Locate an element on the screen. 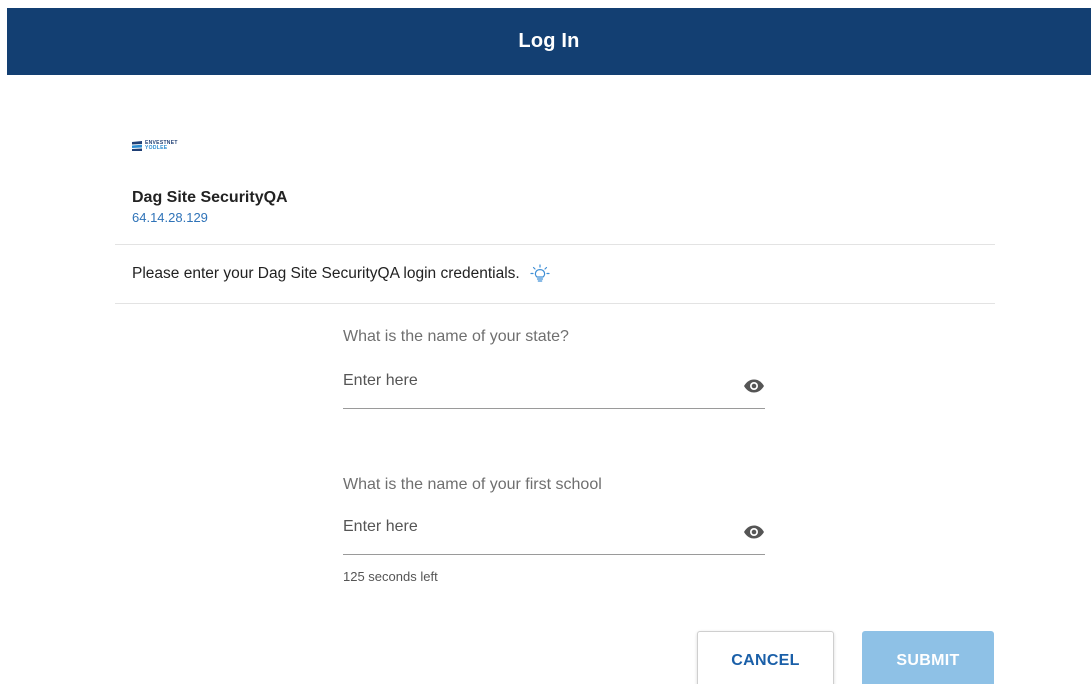 Image resolution: width=1091 pixels, height=684 pixels. question-label-state: What is the name of your state? is located at coordinates (456, 336).